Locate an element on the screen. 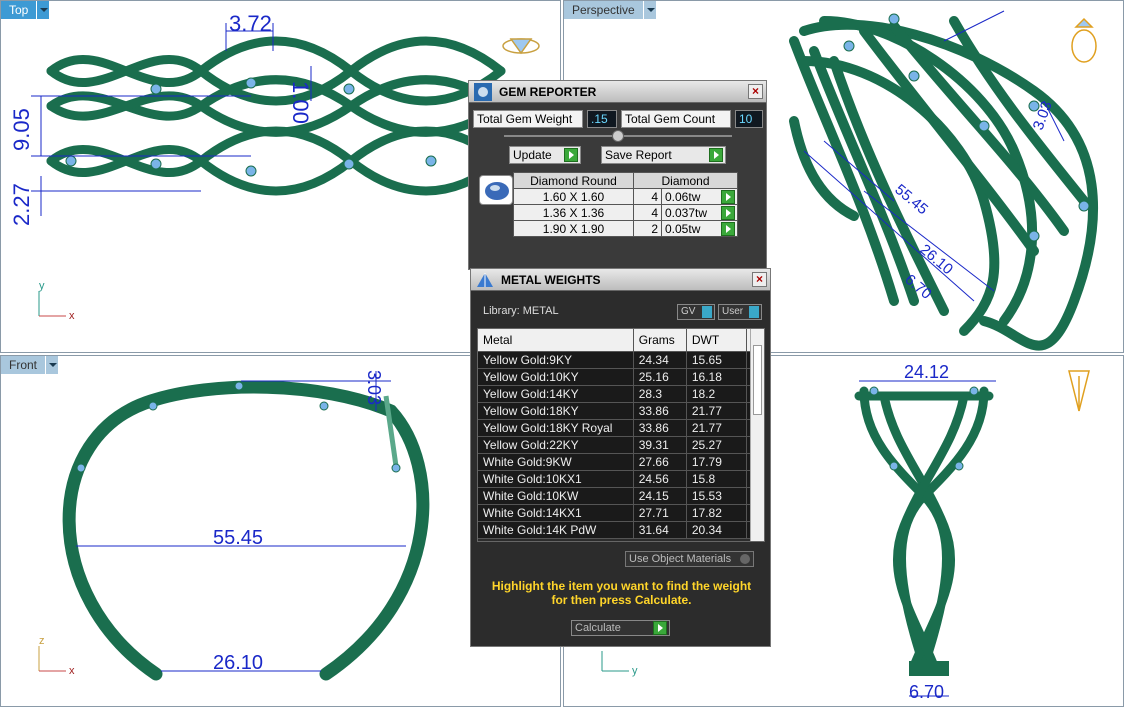  metal-weights-title: METAL WEIGHTS is located at coordinates (551, 279).